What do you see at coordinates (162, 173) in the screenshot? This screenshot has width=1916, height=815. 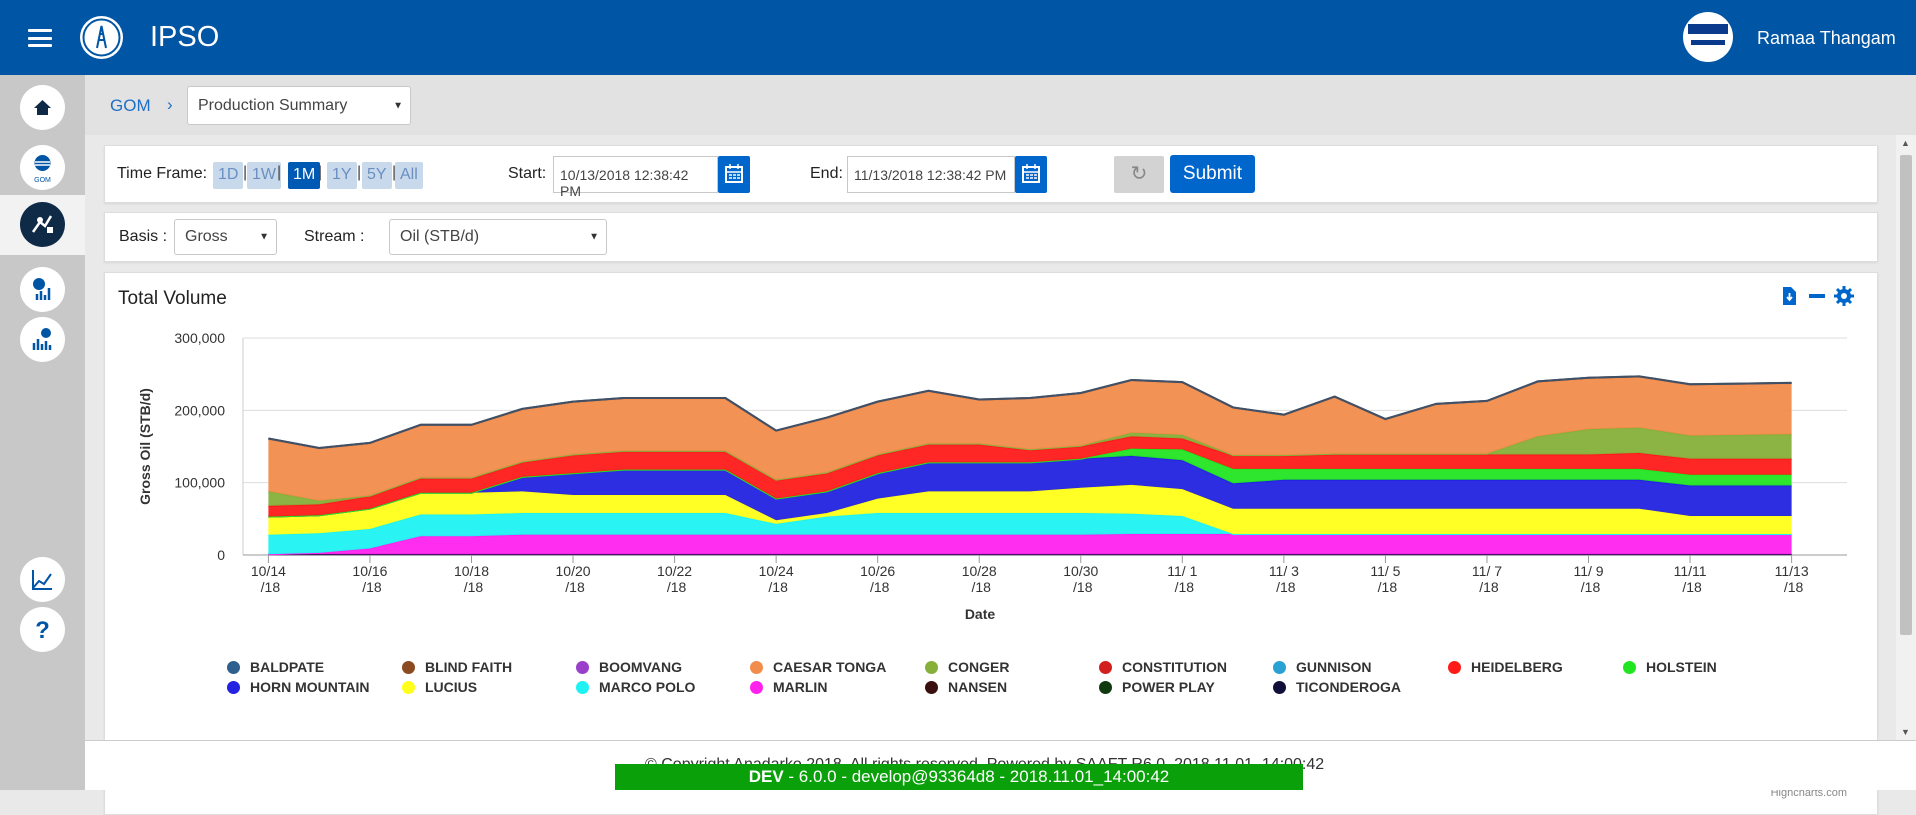 I see `timeframe-label: Time Frame:` at bounding box center [162, 173].